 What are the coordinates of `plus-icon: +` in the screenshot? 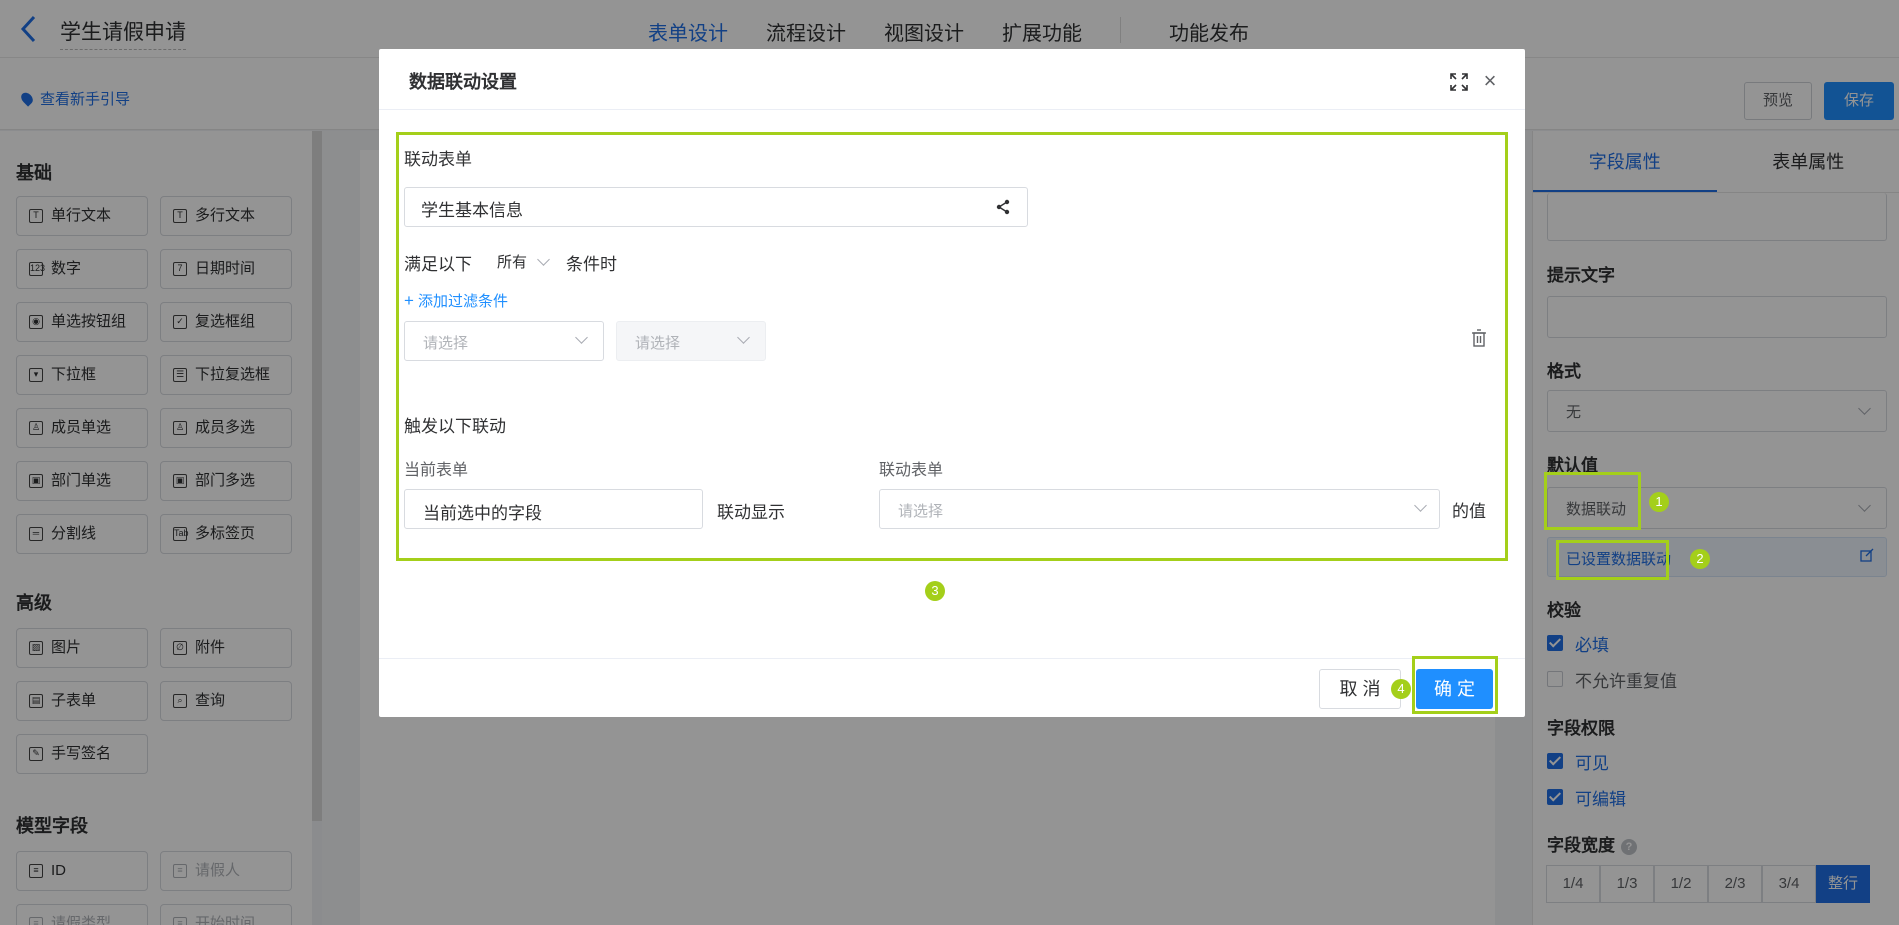 It's located at (409, 300).